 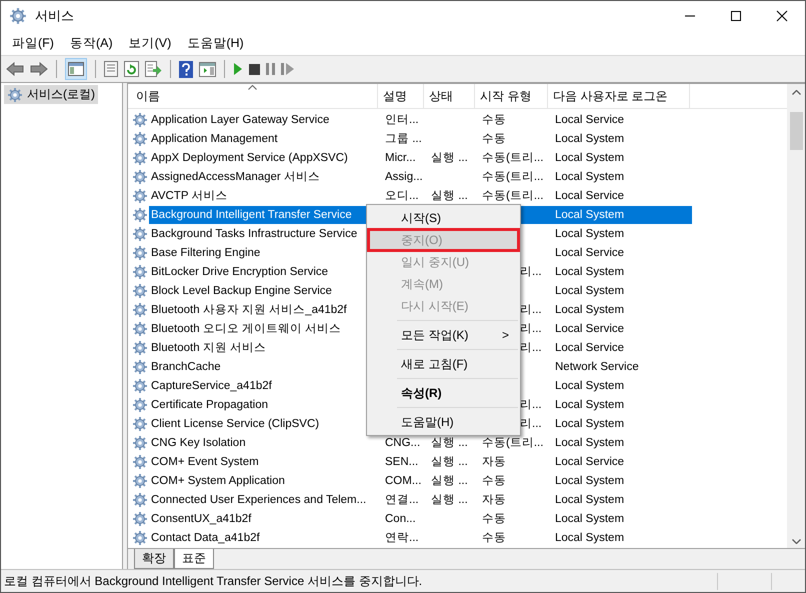 What do you see at coordinates (194, 559) in the screenshot?
I see `view-tab: 표준` at bounding box center [194, 559].